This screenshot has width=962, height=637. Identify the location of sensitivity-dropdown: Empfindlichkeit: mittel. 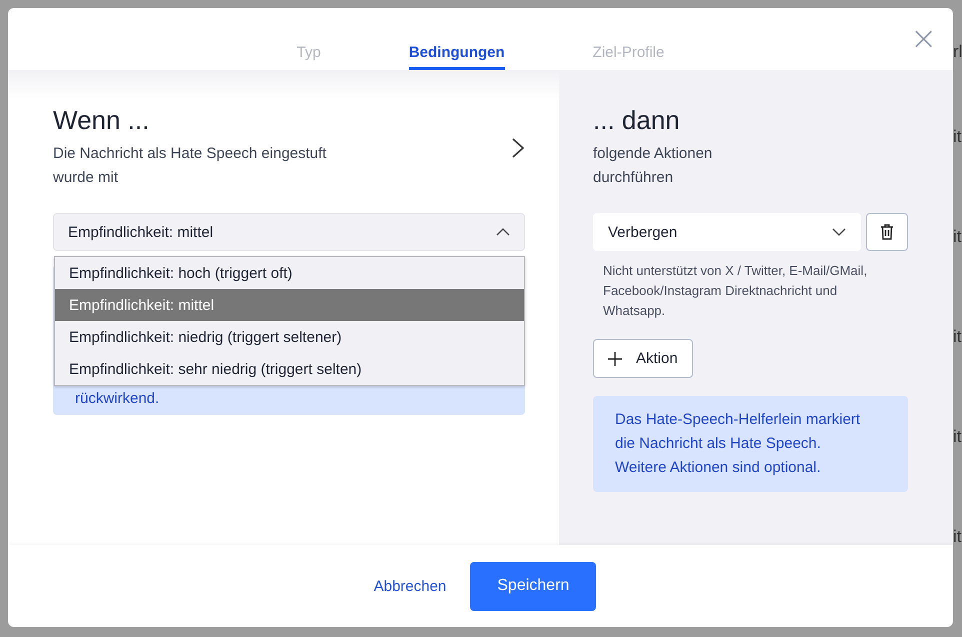
(289, 232).